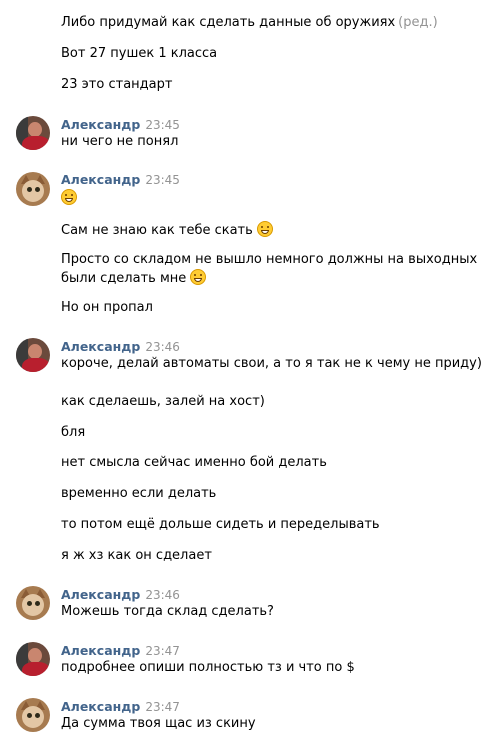  Describe the element at coordinates (158, 723) in the screenshot. I see `message-text: Да сумма твоя щас из скину` at that location.